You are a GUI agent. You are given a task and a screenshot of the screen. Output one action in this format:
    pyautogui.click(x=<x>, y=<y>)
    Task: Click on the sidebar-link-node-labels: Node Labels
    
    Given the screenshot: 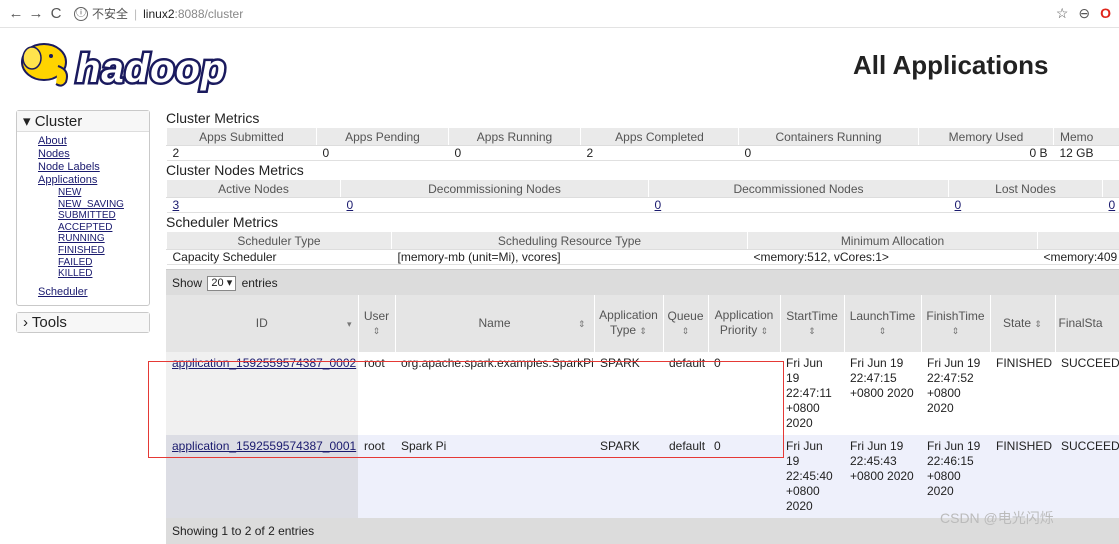 What is the action you would take?
    pyautogui.click(x=93, y=167)
    